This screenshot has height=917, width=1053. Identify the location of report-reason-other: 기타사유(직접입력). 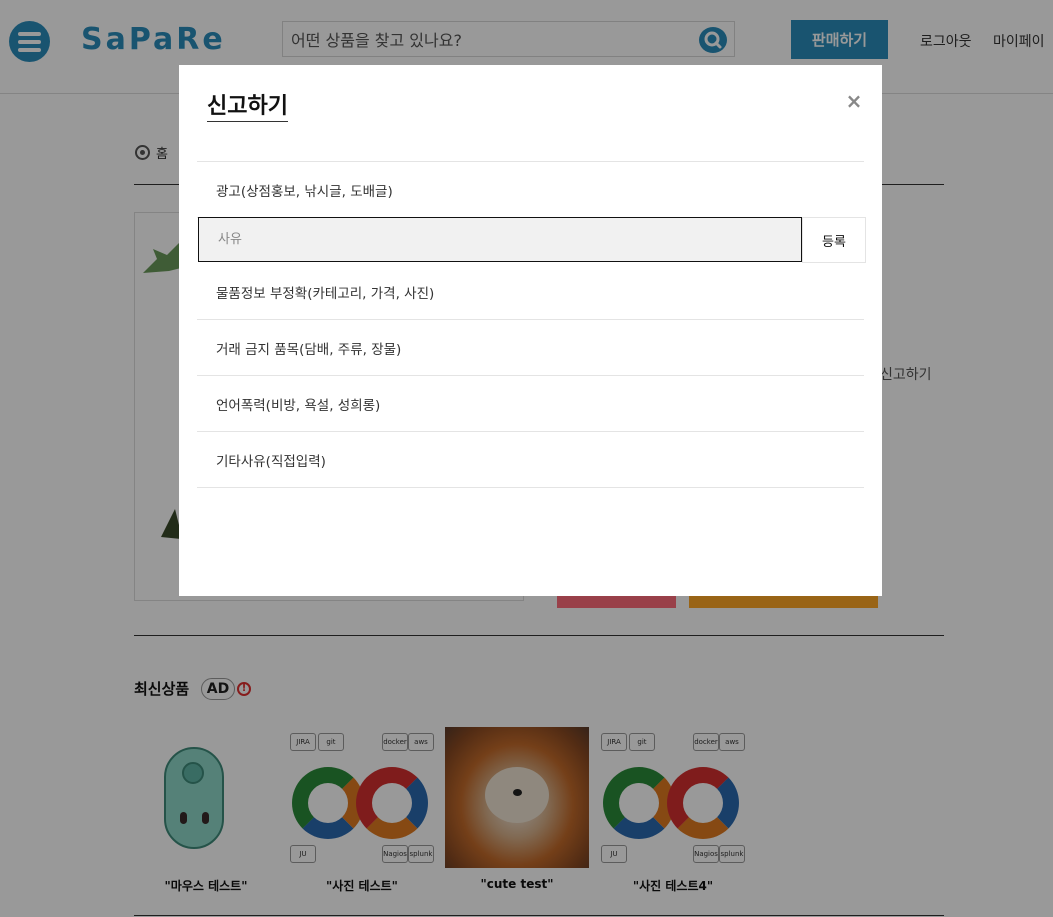
(530, 460).